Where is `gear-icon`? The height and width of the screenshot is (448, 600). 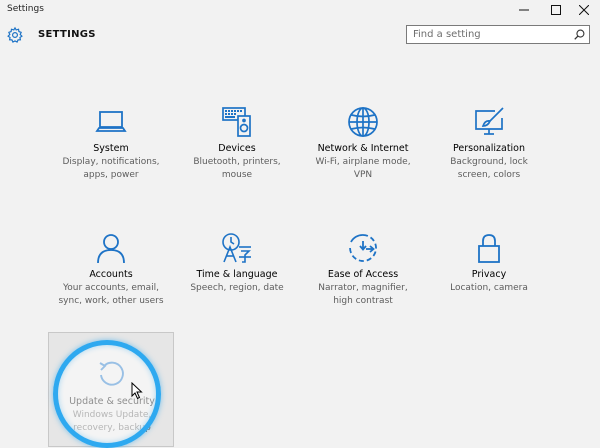
gear-icon is located at coordinates (15, 35).